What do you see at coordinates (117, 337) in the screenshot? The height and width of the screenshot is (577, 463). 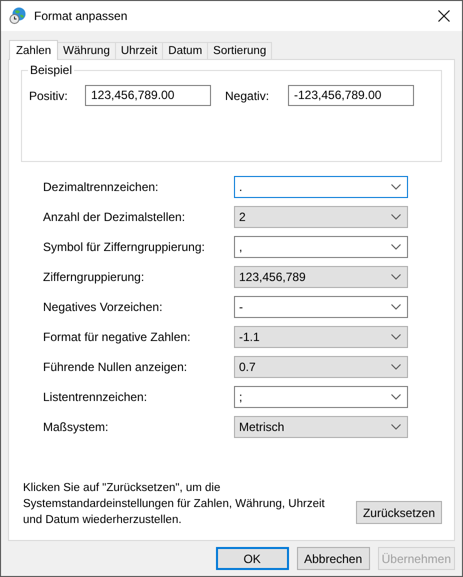 I see `setting-label: Format für negative Zahlen:` at bounding box center [117, 337].